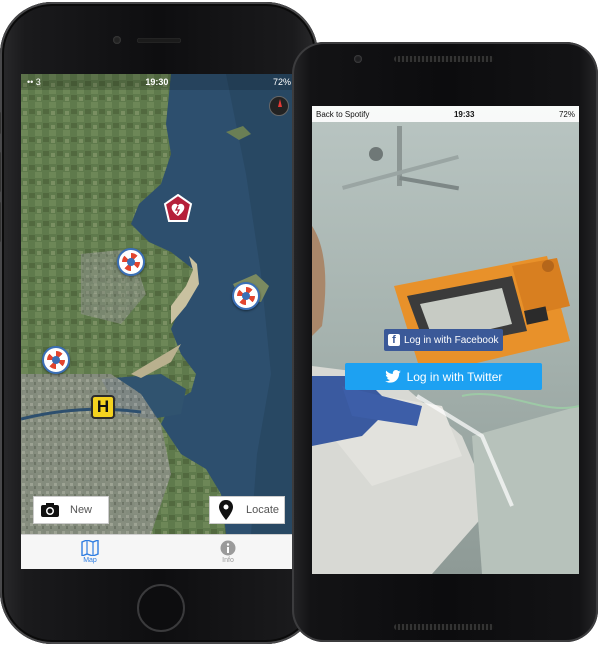  Describe the element at coordinates (90, 548) in the screenshot. I see `map-icon` at that location.